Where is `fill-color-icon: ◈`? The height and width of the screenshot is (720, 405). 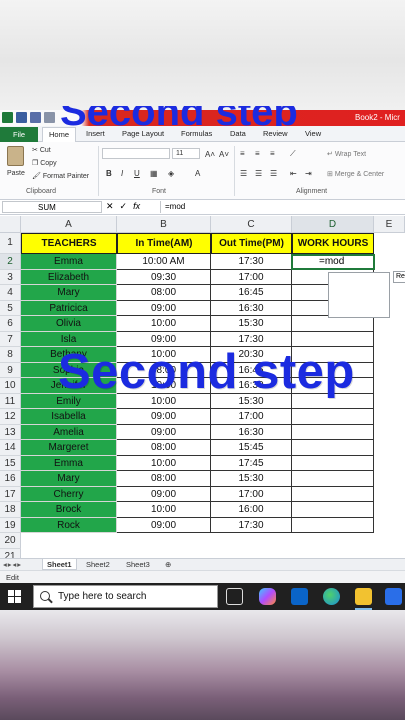 fill-color-icon: ◈ is located at coordinates (171, 173).